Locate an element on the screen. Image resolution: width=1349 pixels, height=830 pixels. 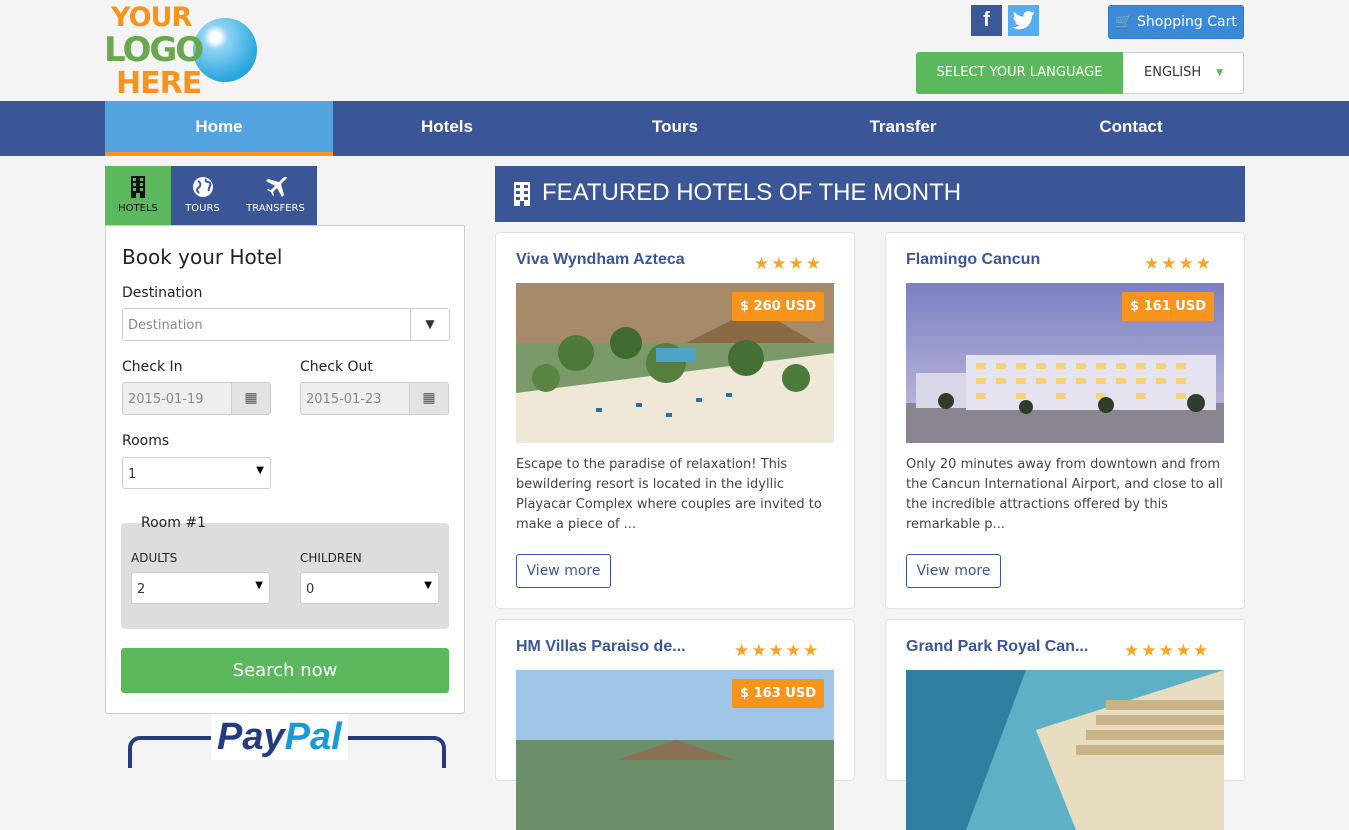
tab-tours-label: TOURS is located at coordinates (202, 208).